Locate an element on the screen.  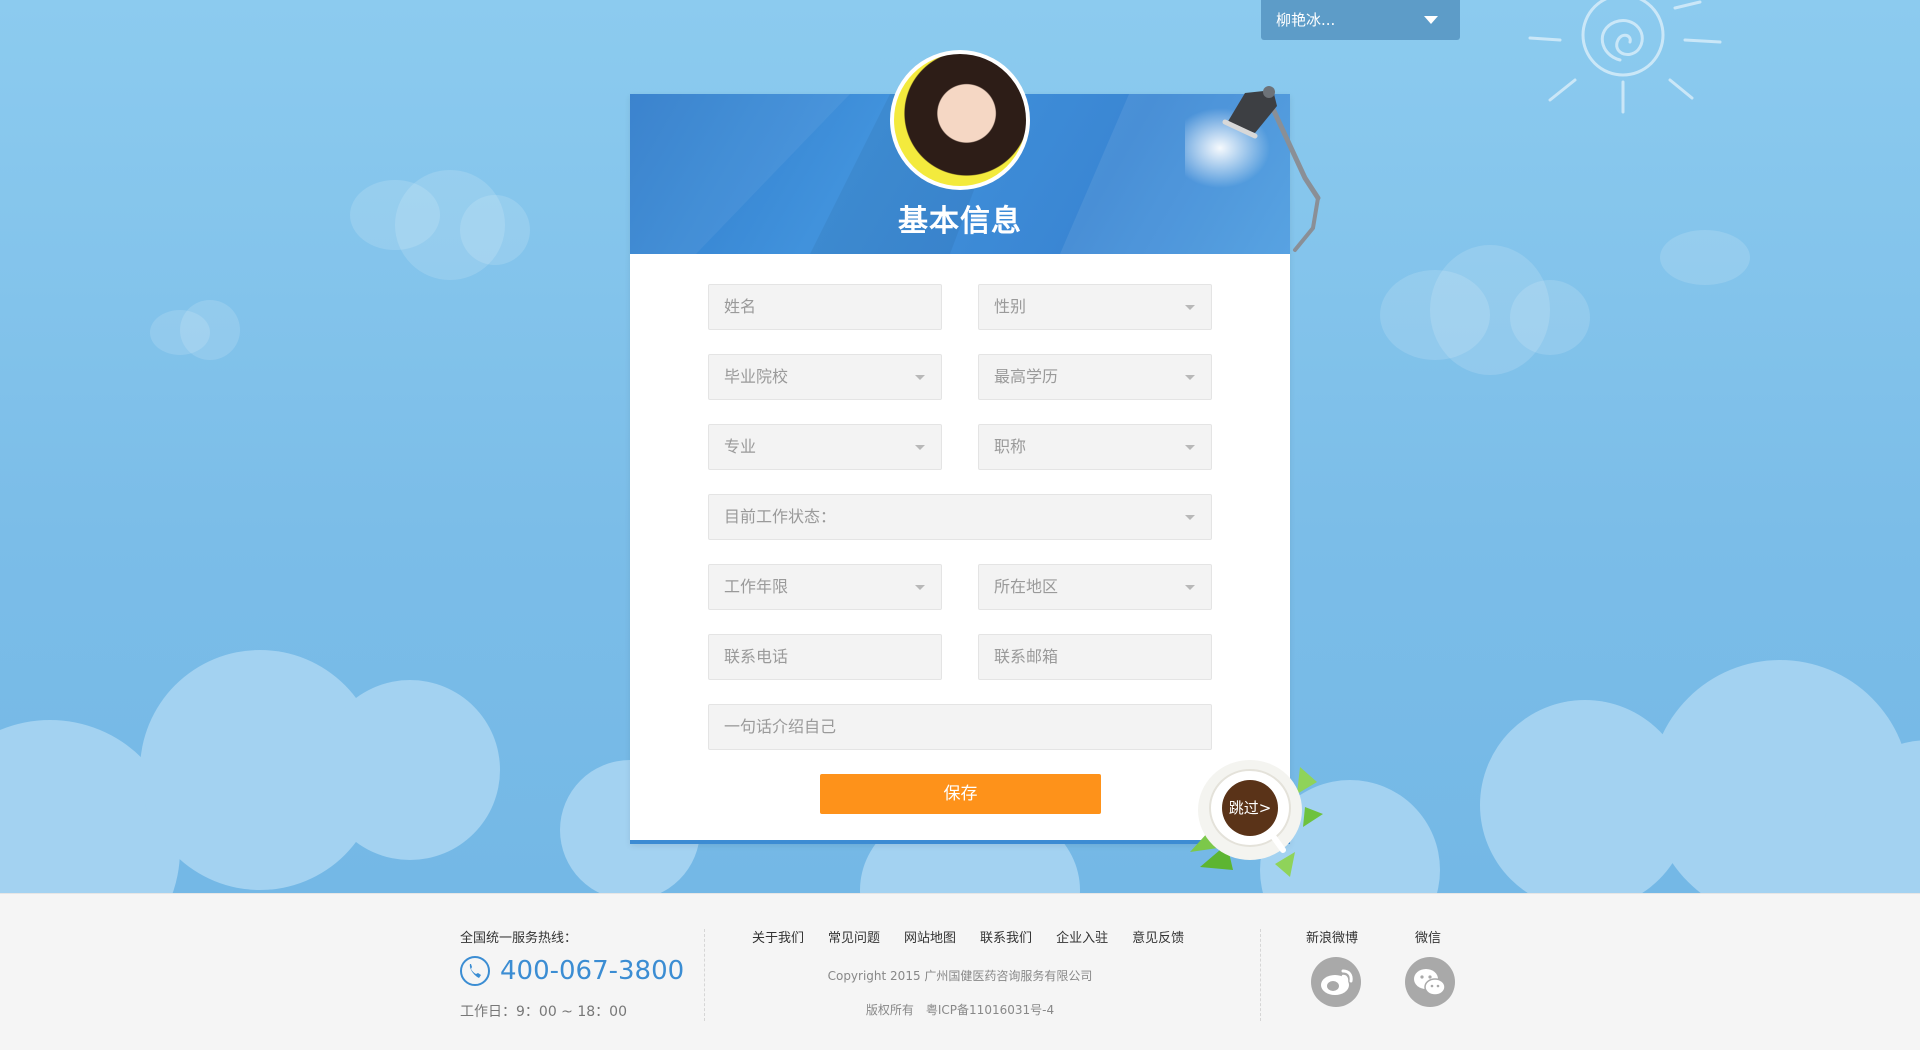
work-years-placeholder: 工作年限 is located at coordinates (756, 586).